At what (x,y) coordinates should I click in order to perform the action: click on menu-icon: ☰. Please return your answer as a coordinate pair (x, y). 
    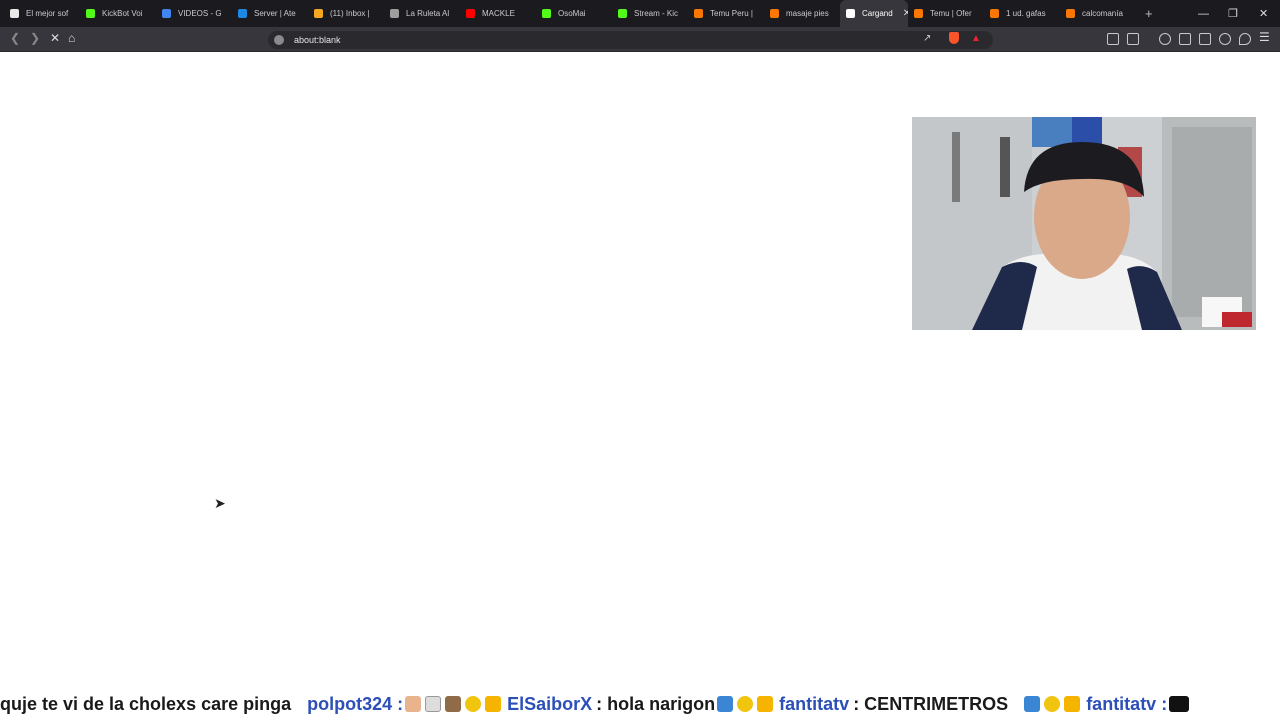
    Looking at the image, I should click on (1264, 37).